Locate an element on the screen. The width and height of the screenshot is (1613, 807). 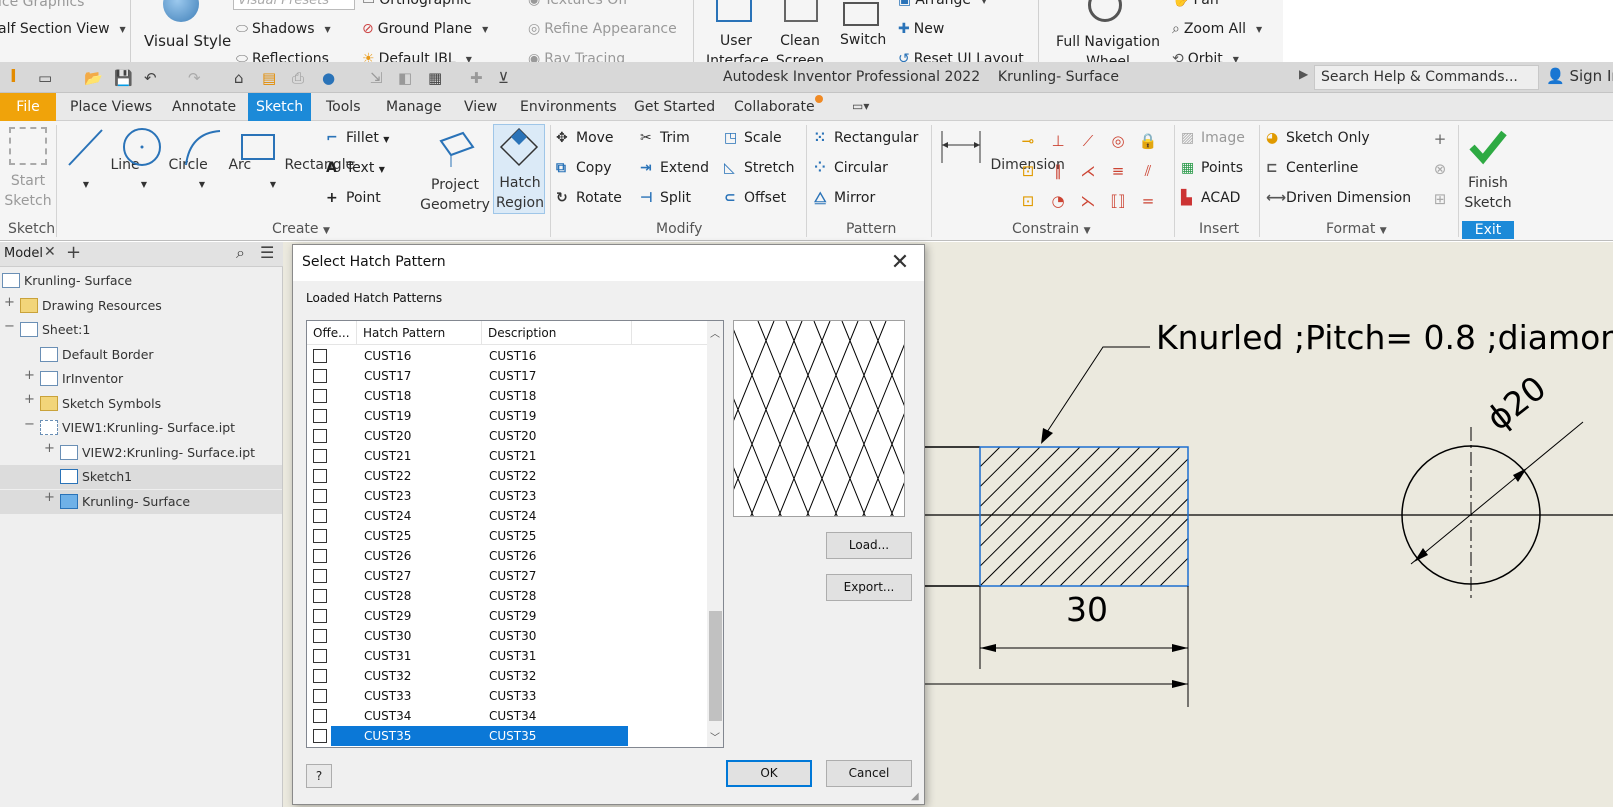
table-row: CUST35 CUST35 is located at coordinates (507, 736).